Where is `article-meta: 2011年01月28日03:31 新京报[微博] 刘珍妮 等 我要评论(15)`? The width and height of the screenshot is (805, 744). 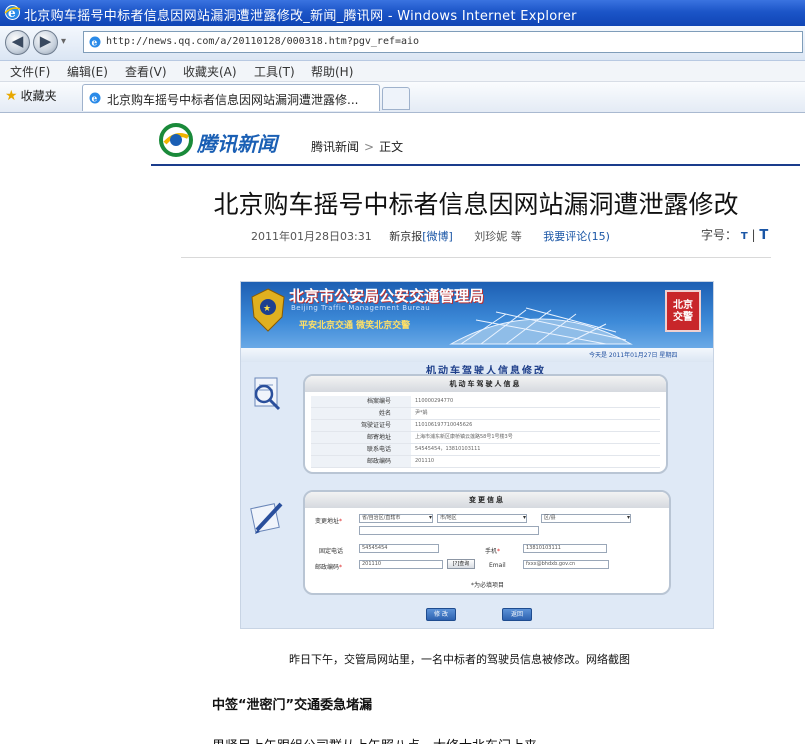
article-meta: 2011年01月28日03:31 新京报[微博] 刘珍妮 等 我要评论(15) is located at coordinates (430, 236).